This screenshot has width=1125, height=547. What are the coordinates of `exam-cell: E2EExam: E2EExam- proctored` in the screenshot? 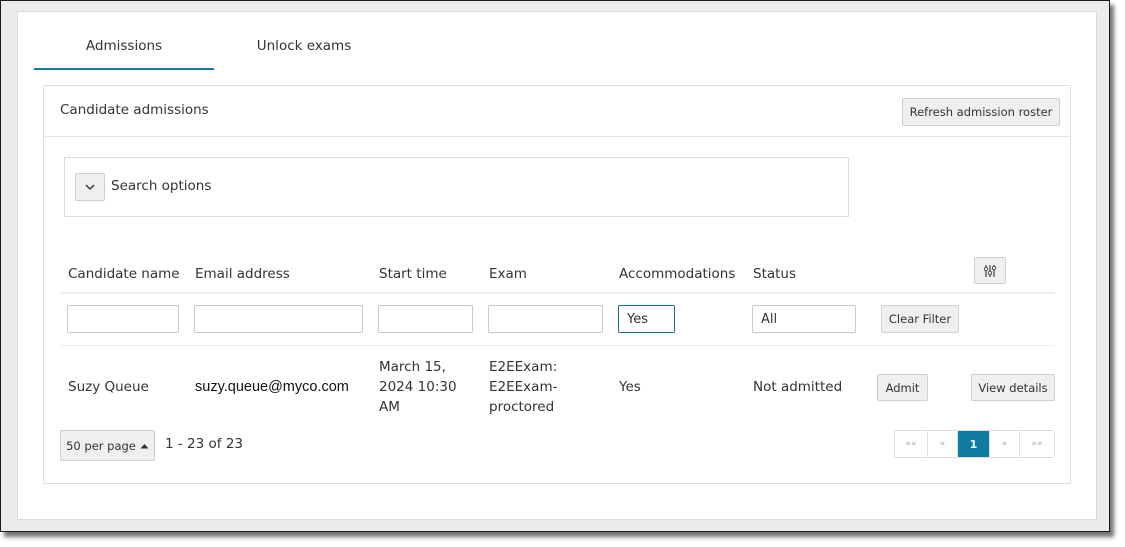 It's located at (523, 387).